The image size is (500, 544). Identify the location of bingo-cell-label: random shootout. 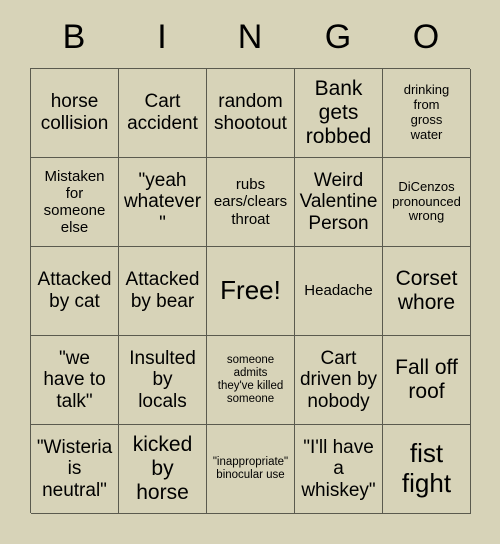
(250, 112).